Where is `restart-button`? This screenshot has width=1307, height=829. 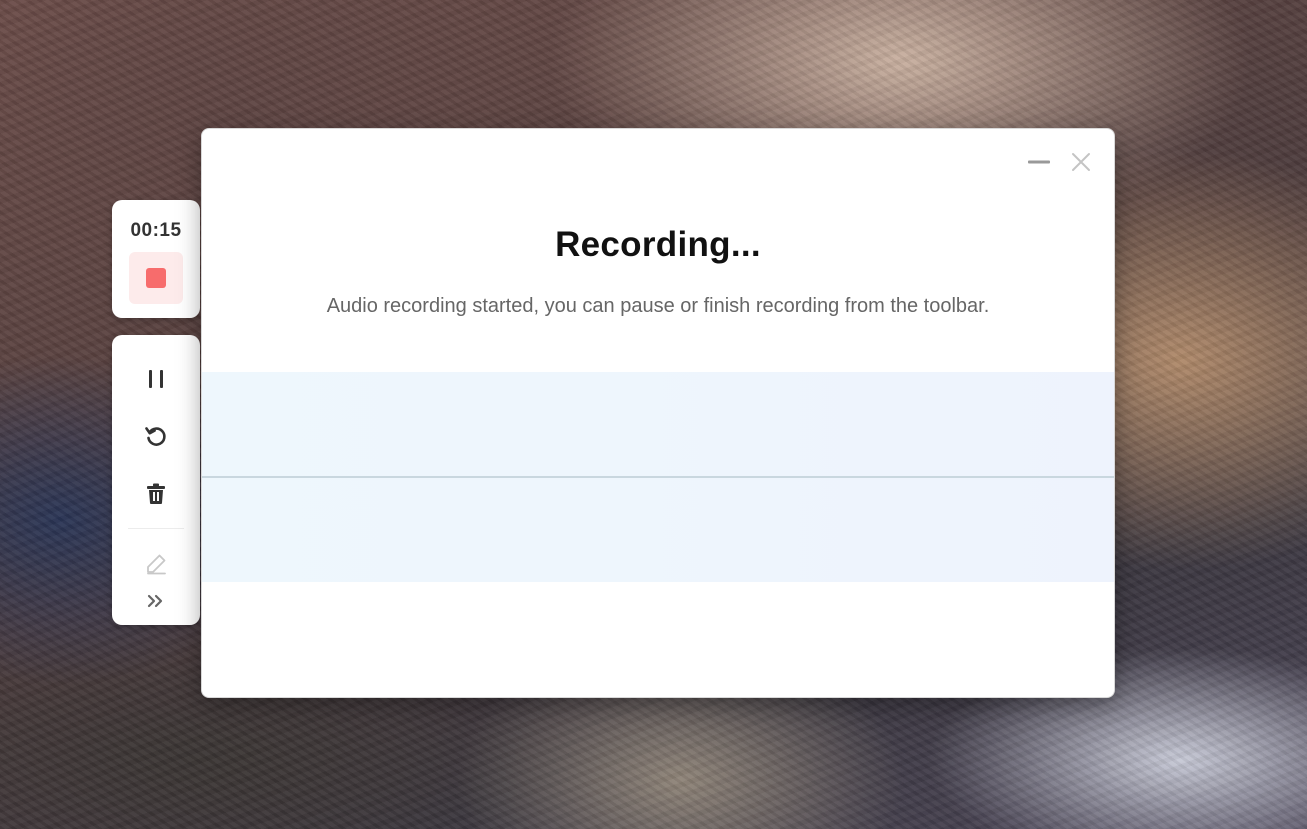 restart-button is located at coordinates (156, 436).